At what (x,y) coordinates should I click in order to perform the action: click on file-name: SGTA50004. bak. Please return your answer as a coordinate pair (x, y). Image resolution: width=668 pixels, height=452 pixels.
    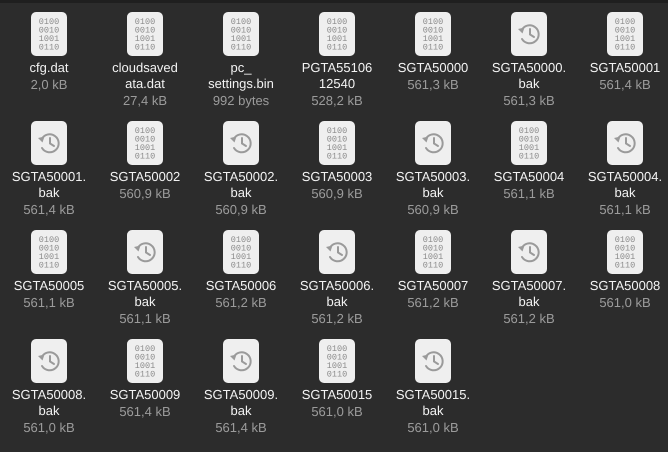
    Looking at the image, I should click on (625, 185).